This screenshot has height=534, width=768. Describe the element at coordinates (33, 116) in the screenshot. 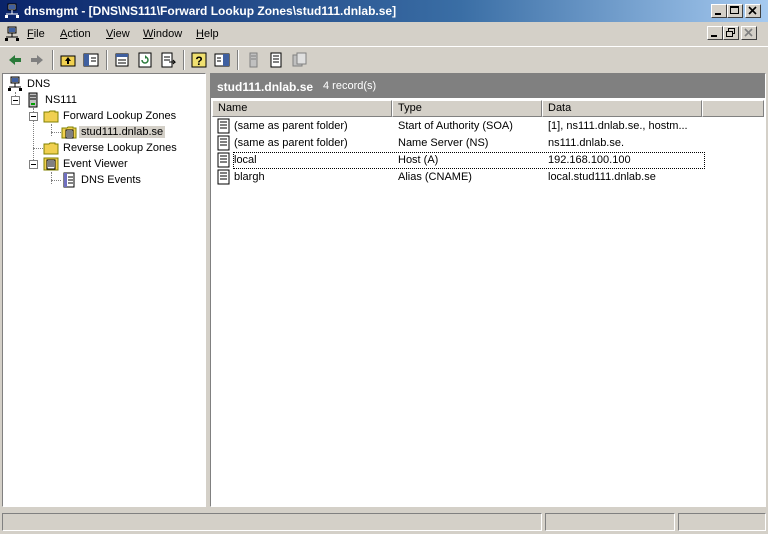

I see `collapse-forward-zones-icon` at that location.